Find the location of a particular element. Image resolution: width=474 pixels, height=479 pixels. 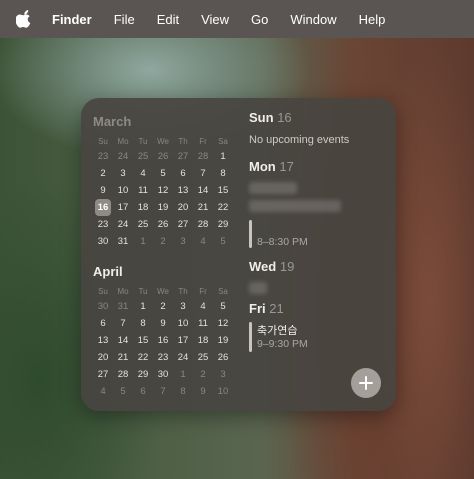

menu-help: Help is located at coordinates (372, 19).